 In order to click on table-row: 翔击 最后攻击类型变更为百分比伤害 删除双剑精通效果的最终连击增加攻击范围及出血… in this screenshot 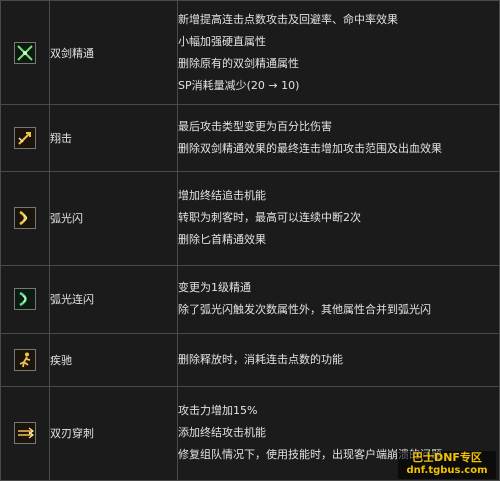, I will do `click(250, 138)`.